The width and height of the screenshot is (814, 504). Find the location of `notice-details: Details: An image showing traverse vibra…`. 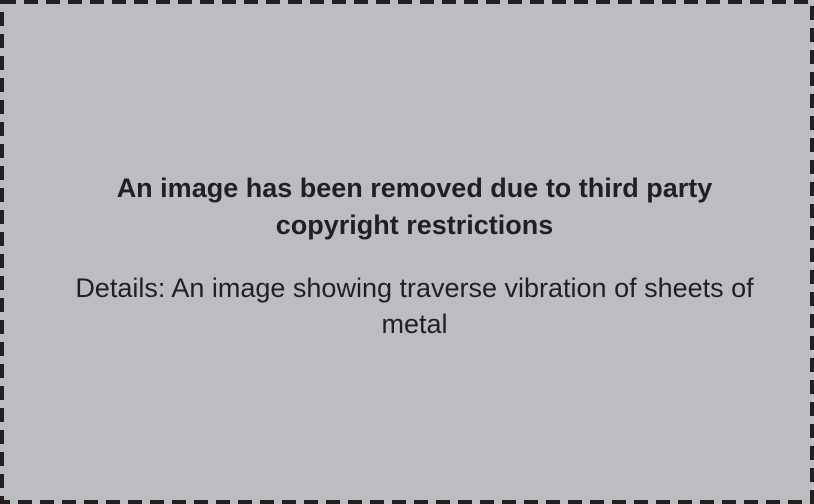

notice-details: Details: An image showing traverse vibra… is located at coordinates (414, 306).